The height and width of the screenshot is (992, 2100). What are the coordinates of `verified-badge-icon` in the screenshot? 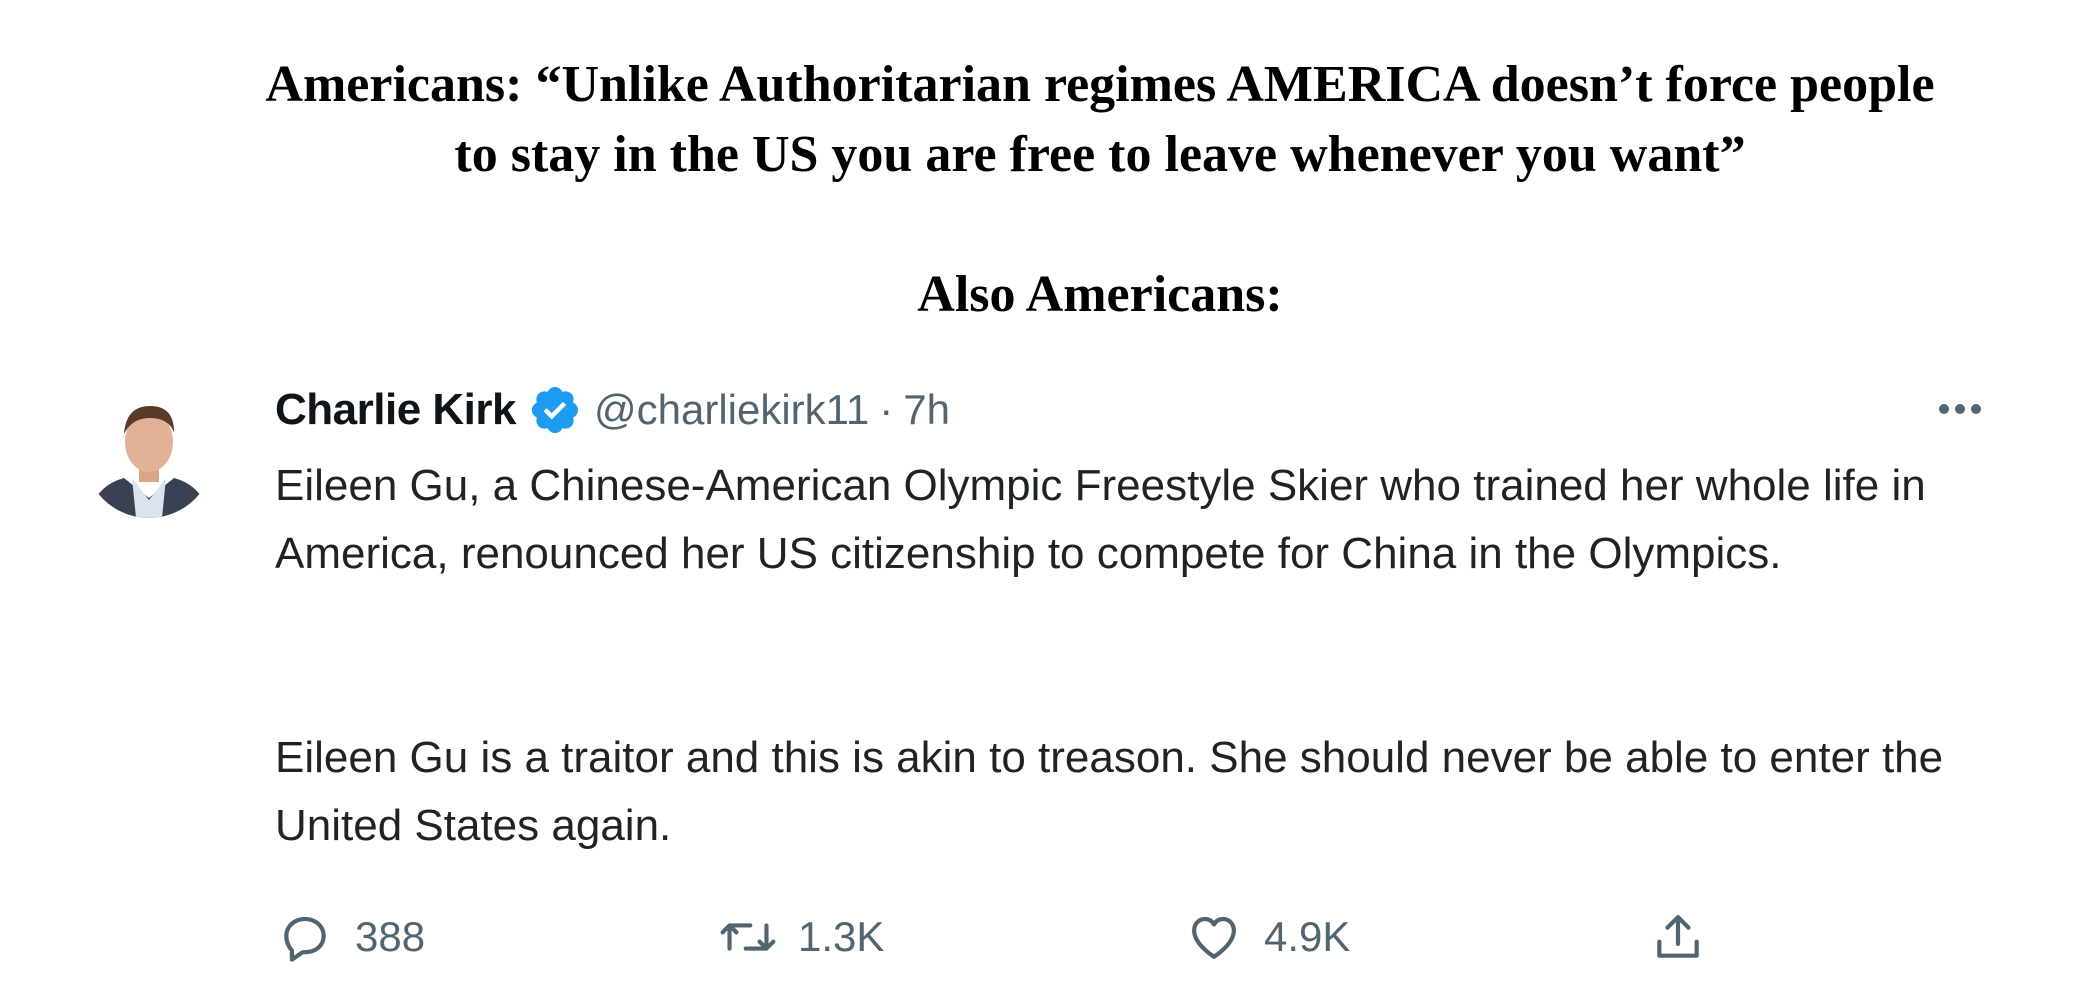 It's located at (555, 410).